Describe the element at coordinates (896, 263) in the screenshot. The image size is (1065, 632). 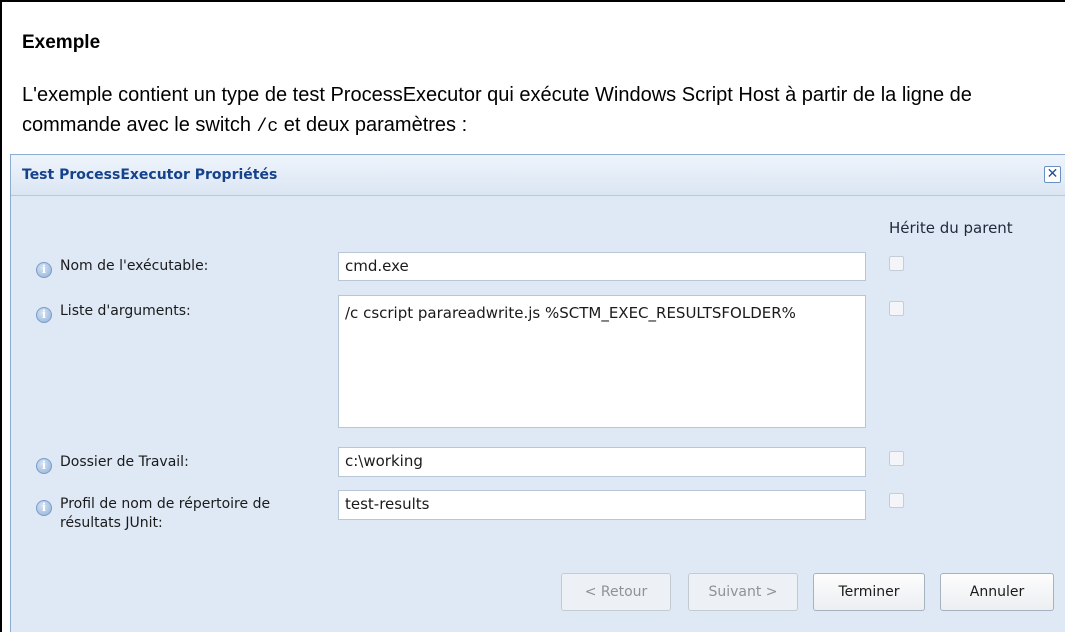
I see `executable-inherit-checkbox` at that location.